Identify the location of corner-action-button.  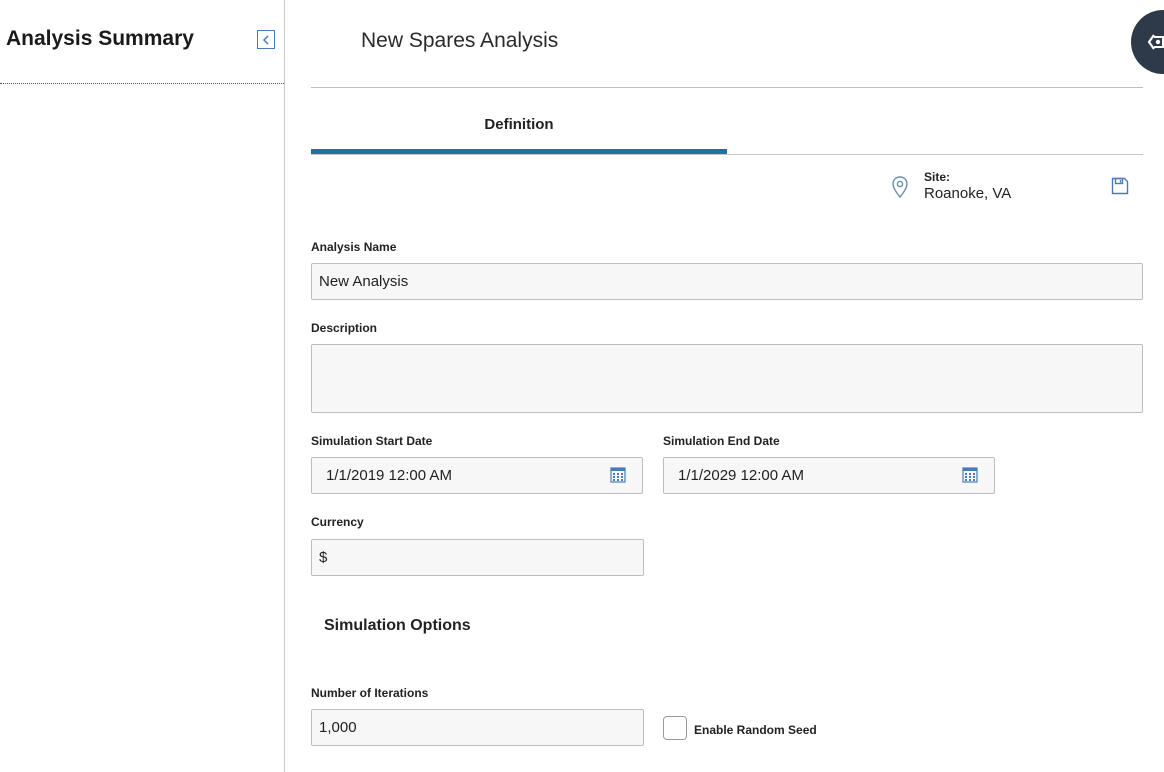
(1147, 42).